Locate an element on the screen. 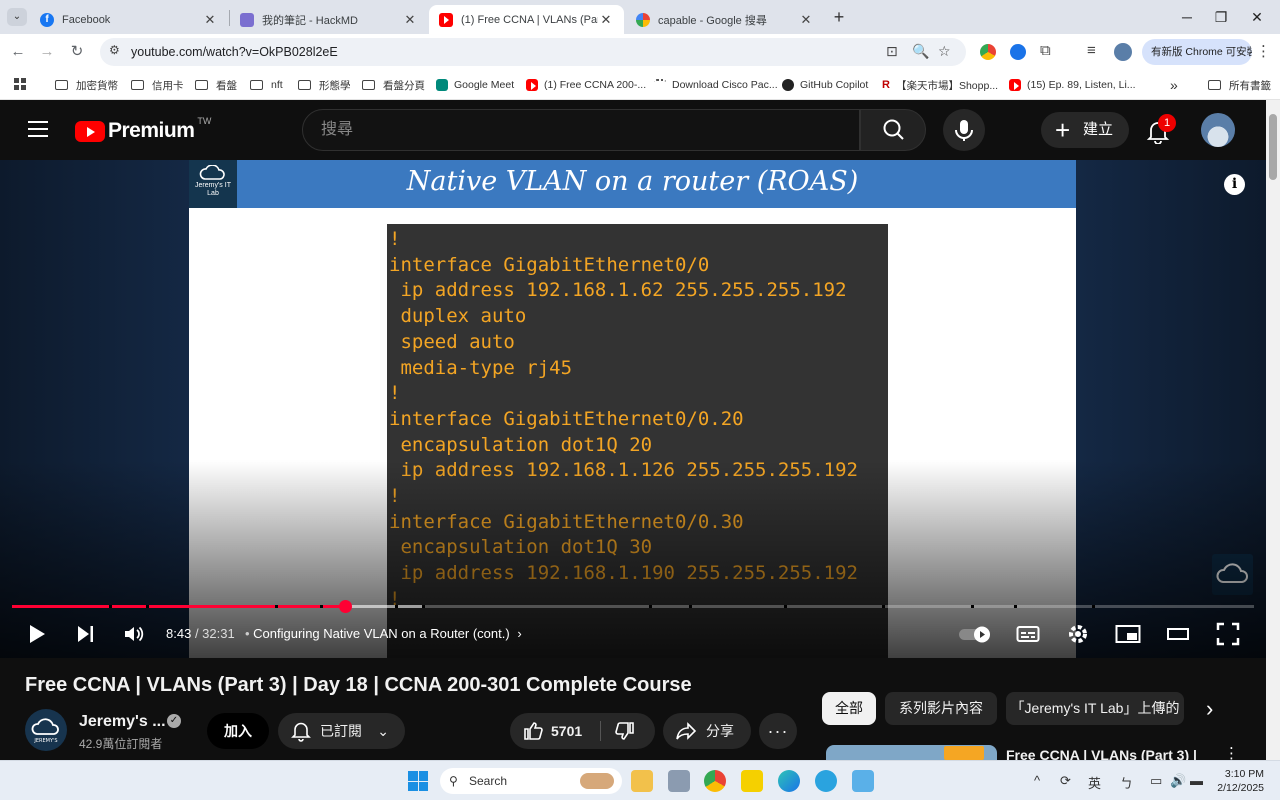 The width and height of the screenshot is (1280, 800). tab-facebook: f Facebook ✕ is located at coordinates (129, 19).